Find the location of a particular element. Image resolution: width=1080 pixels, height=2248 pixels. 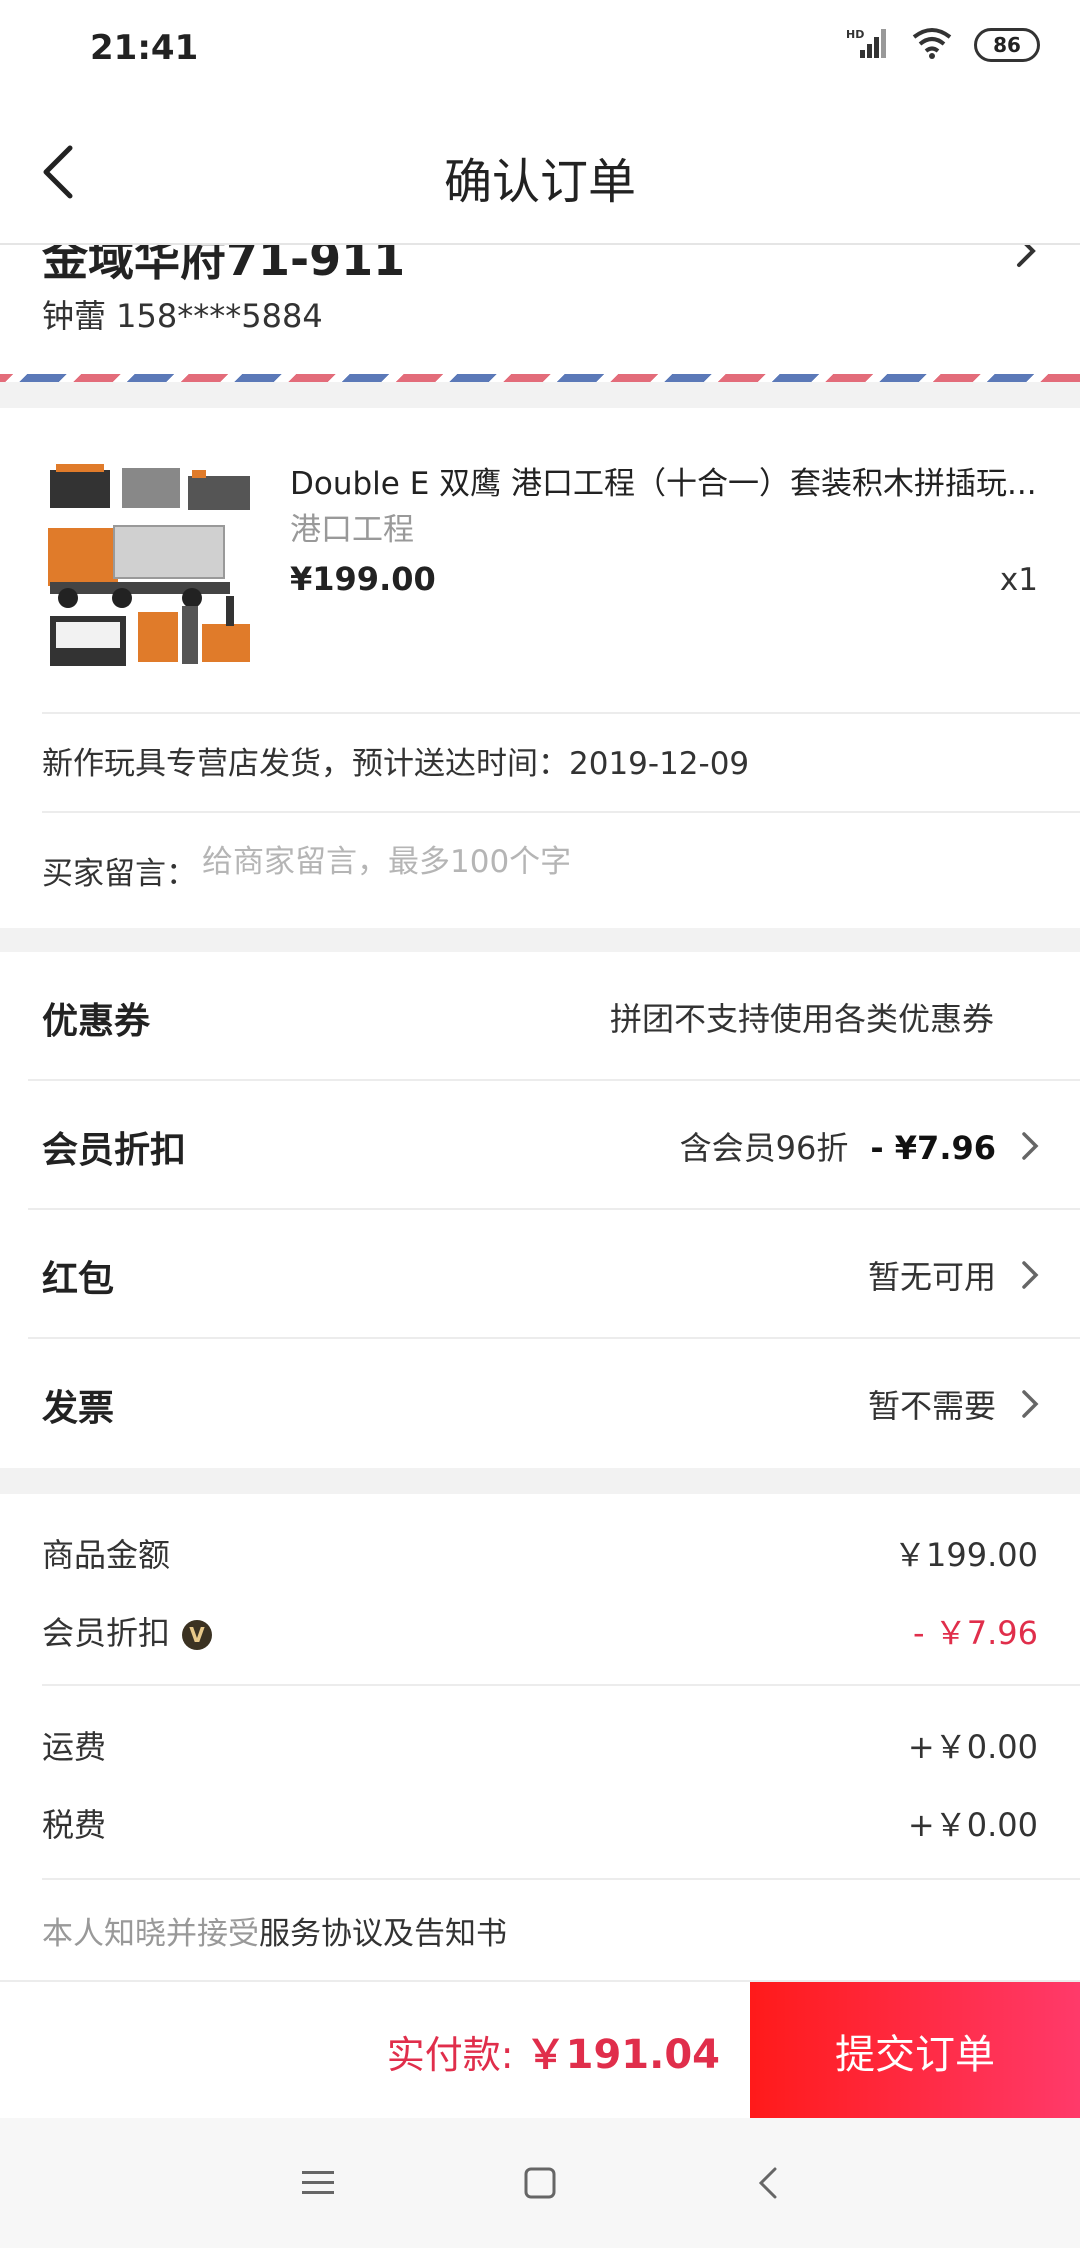

address-line: 金域华府71-911 is located at coordinates (224, 265).